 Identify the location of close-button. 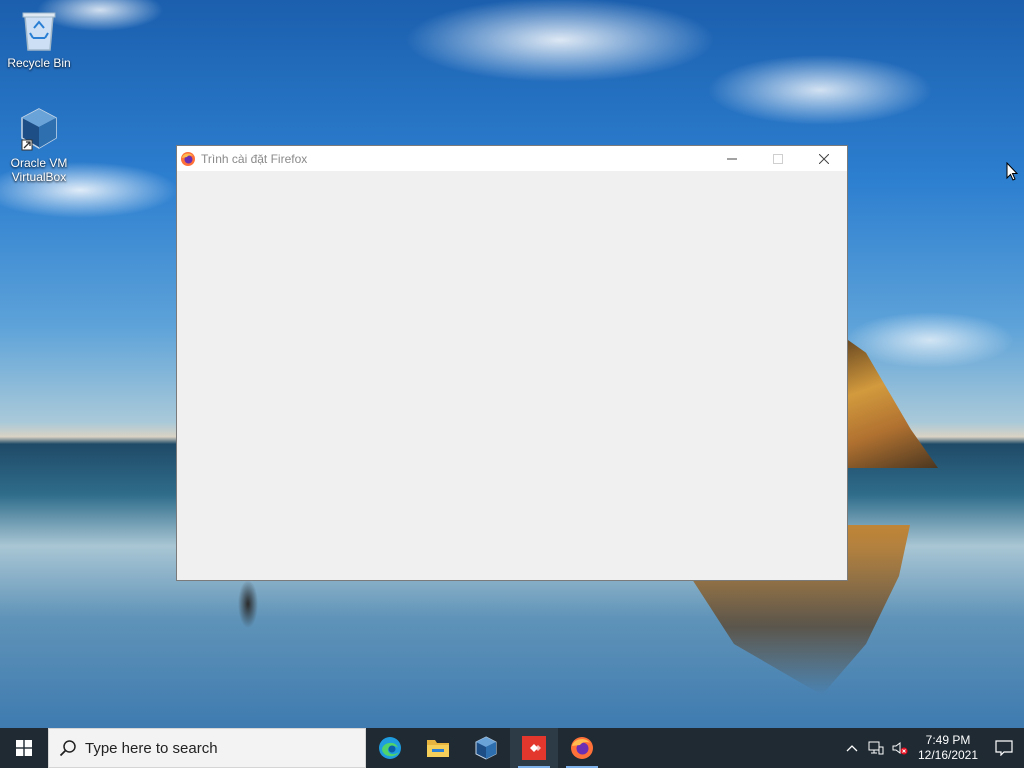
(824, 158).